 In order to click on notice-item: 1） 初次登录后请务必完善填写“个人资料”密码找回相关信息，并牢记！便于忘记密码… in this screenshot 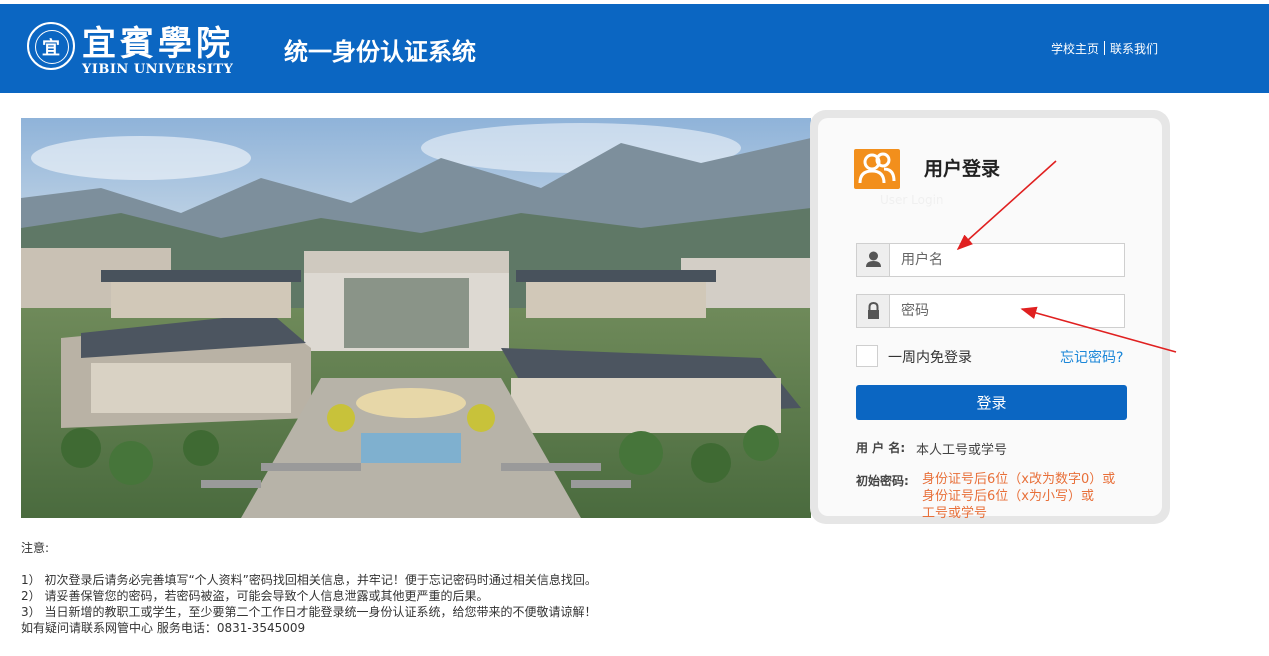, I will do `click(309, 580)`.